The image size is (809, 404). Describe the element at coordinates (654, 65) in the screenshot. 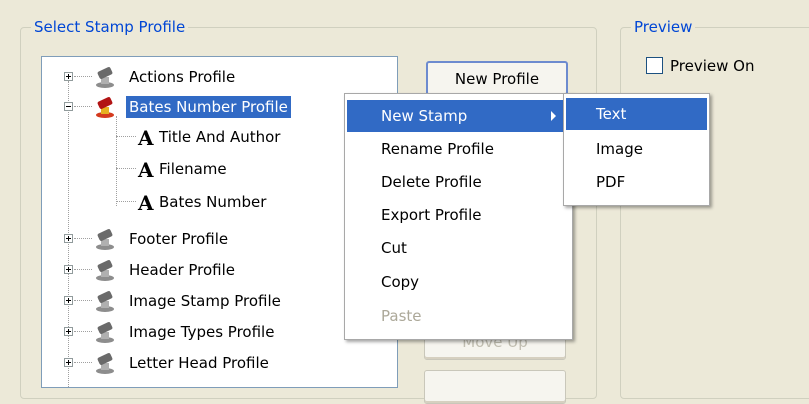

I see `preview-checkbox` at that location.